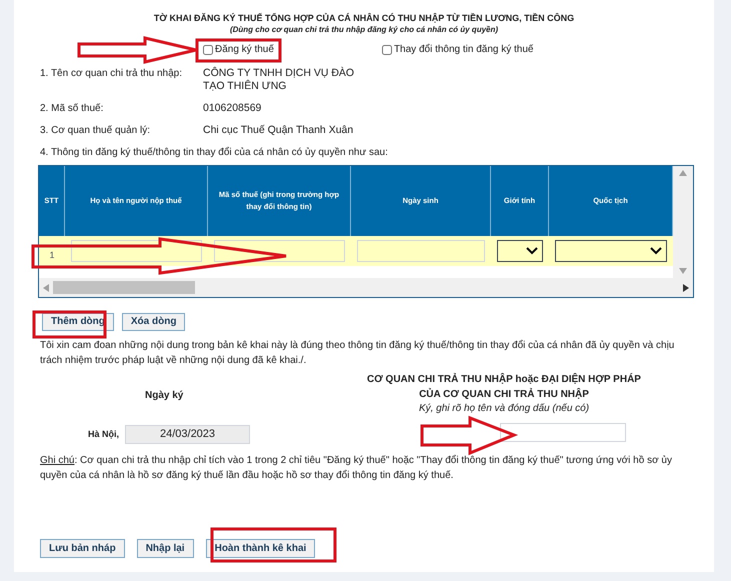 This screenshot has width=731, height=581. I want to click on delete-row-button: Xóa dòng, so click(154, 322).